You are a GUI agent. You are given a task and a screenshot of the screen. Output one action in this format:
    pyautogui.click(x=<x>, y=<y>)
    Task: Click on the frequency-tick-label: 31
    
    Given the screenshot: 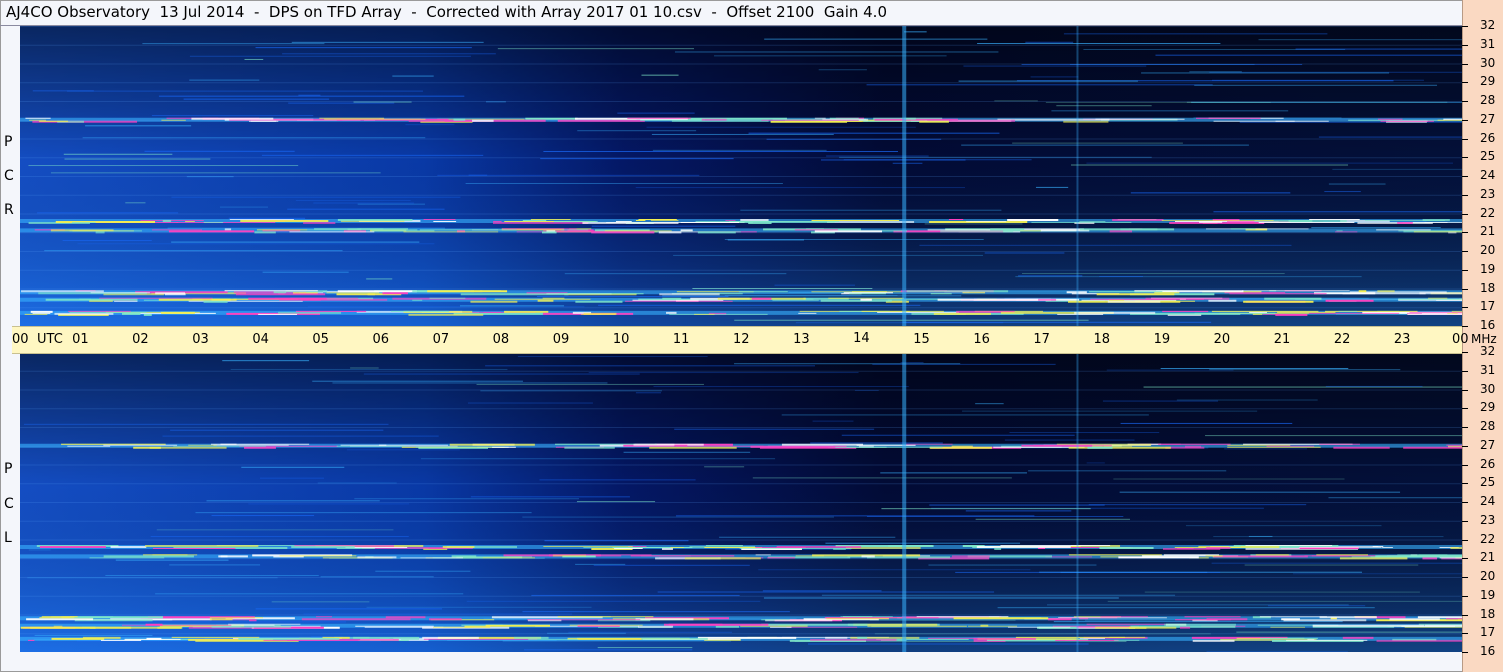 What is the action you would take?
    pyautogui.click(x=1488, y=43)
    